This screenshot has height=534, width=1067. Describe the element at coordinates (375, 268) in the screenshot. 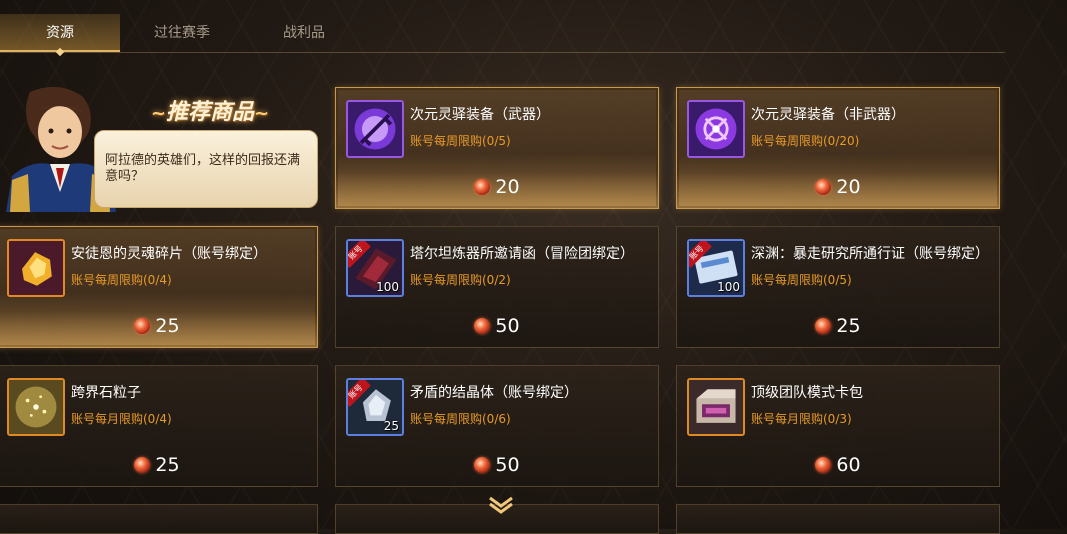

I see `invitation-icon: 账号 100` at that location.